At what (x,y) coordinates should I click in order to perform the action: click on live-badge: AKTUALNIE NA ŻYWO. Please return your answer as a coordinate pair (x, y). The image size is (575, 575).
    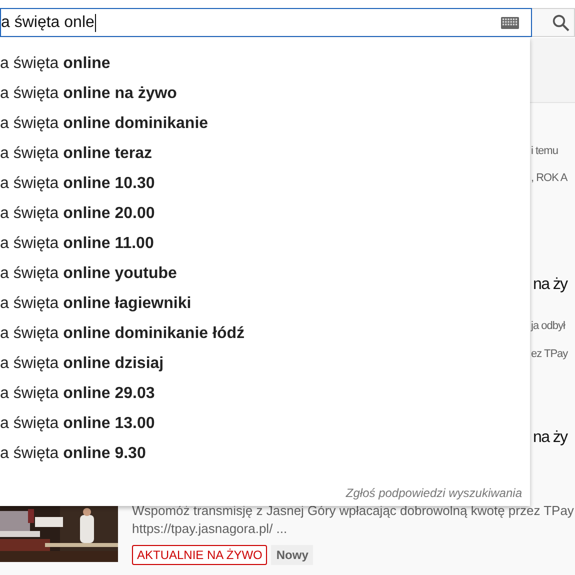
    Looking at the image, I should click on (200, 555).